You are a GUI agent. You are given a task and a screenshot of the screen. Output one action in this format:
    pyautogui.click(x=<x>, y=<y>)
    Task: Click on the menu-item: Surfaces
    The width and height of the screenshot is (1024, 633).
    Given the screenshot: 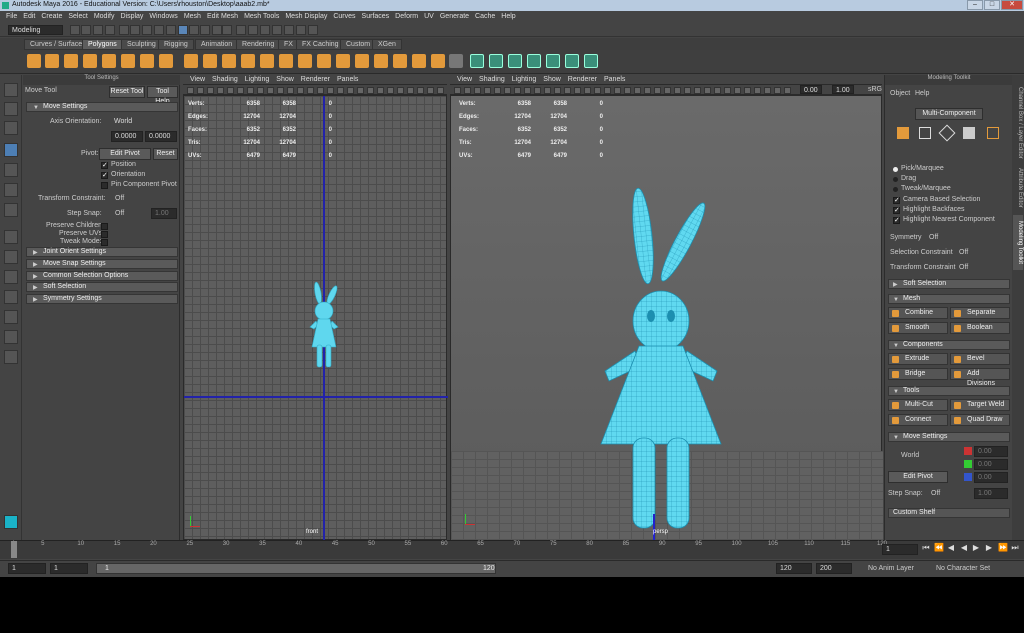 What is the action you would take?
    pyautogui.click(x=376, y=16)
    